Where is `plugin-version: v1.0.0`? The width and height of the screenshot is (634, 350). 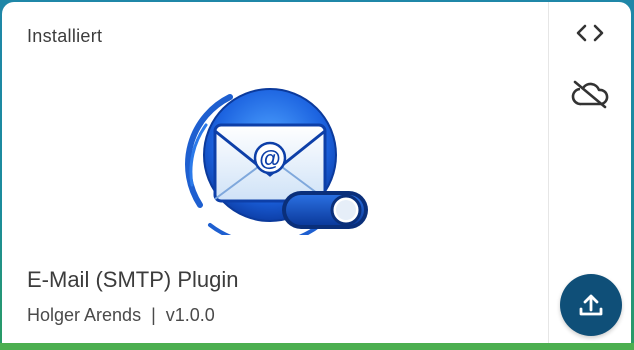
plugin-version: v1.0.0 is located at coordinates (190, 315).